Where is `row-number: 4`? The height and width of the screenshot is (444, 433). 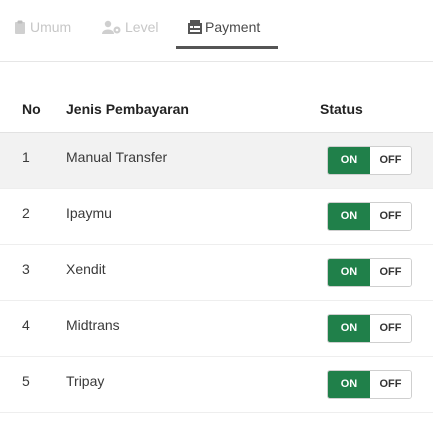 row-number: 4 is located at coordinates (26, 325).